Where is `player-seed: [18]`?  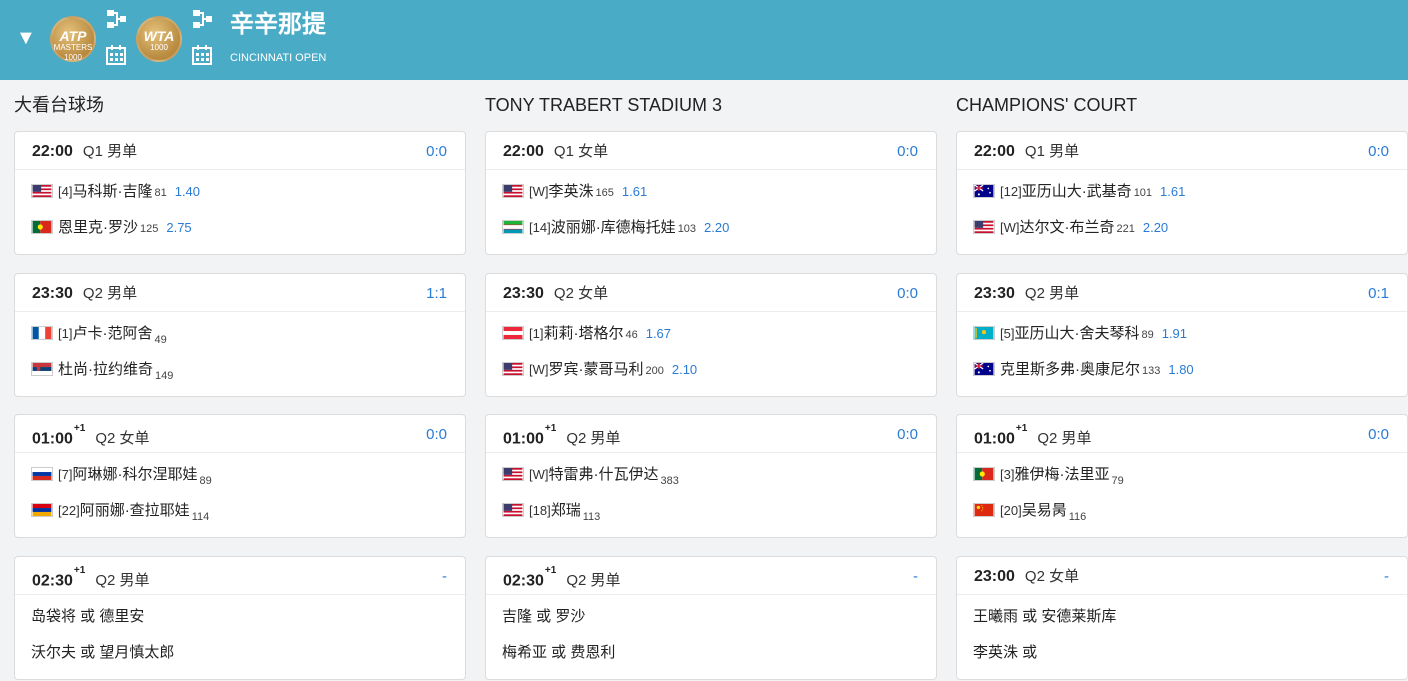 player-seed: [18] is located at coordinates (540, 510).